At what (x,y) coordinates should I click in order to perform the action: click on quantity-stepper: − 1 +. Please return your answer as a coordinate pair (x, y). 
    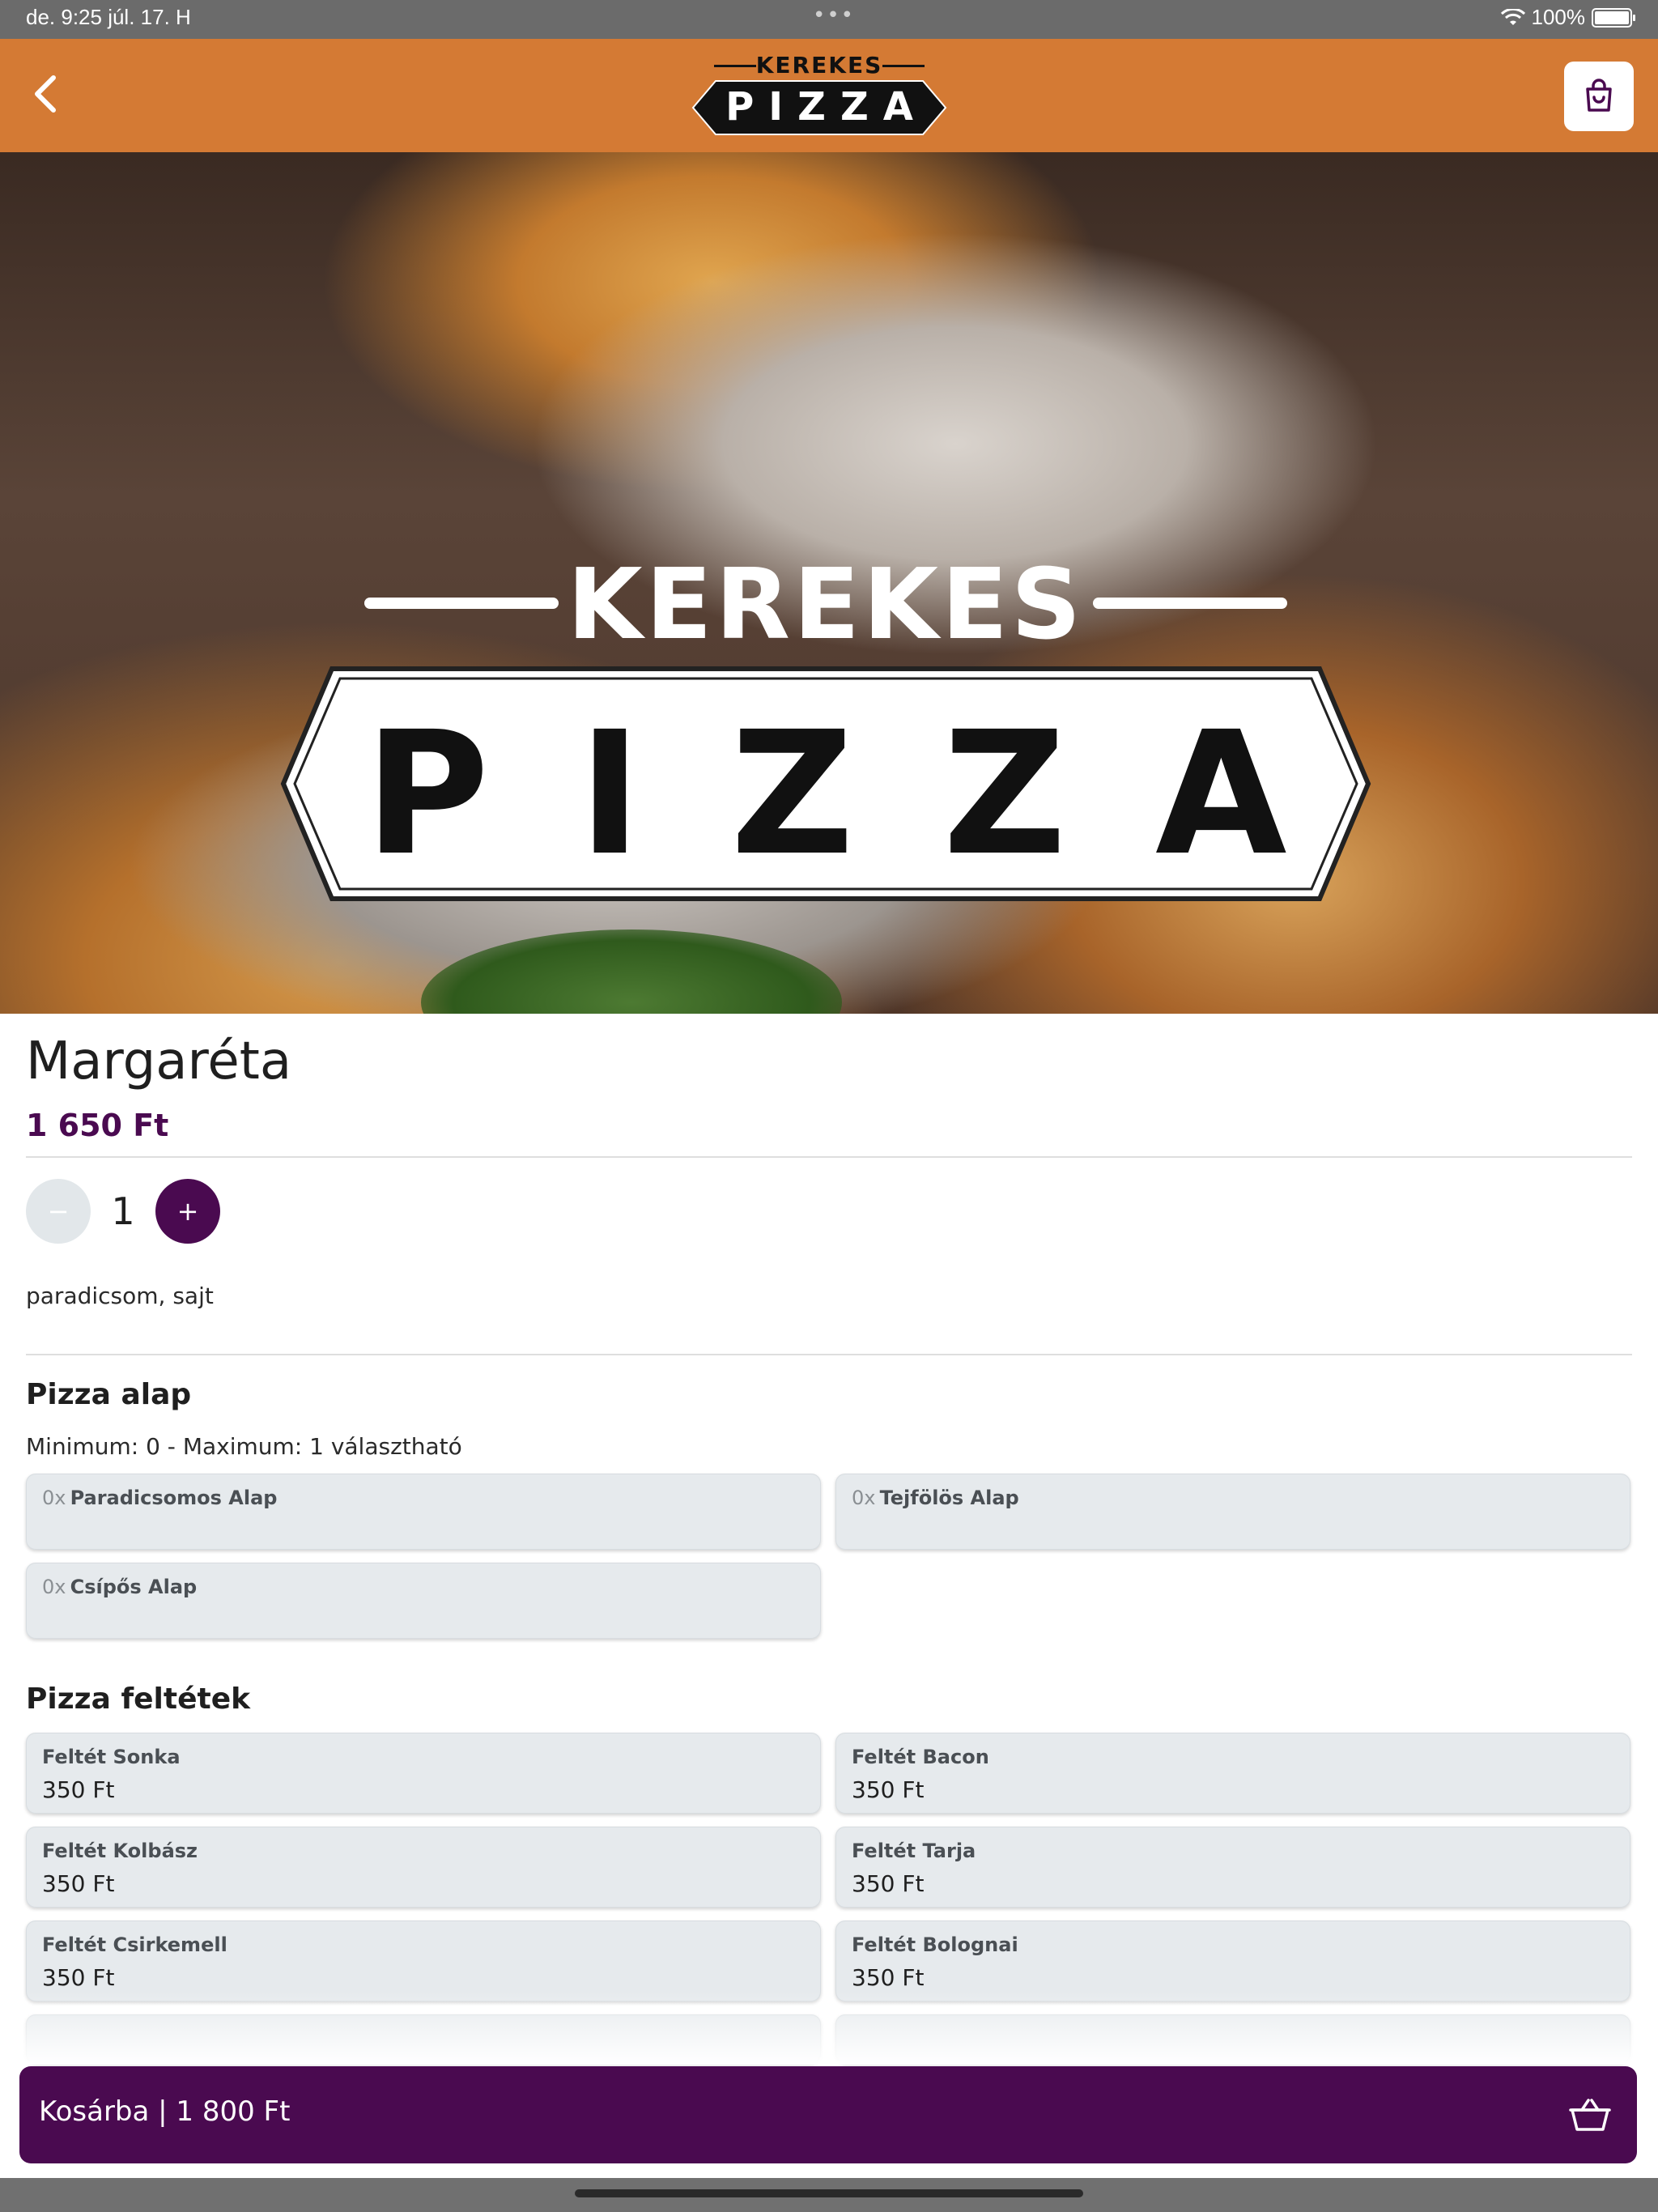
    Looking at the image, I should click on (123, 1212).